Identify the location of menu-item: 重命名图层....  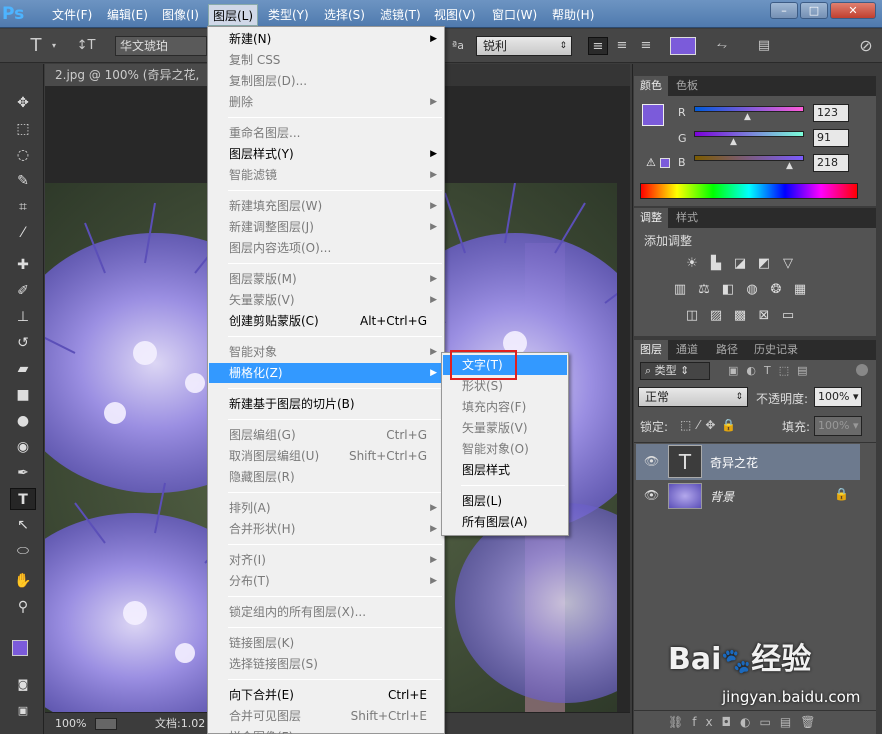
(326, 133).